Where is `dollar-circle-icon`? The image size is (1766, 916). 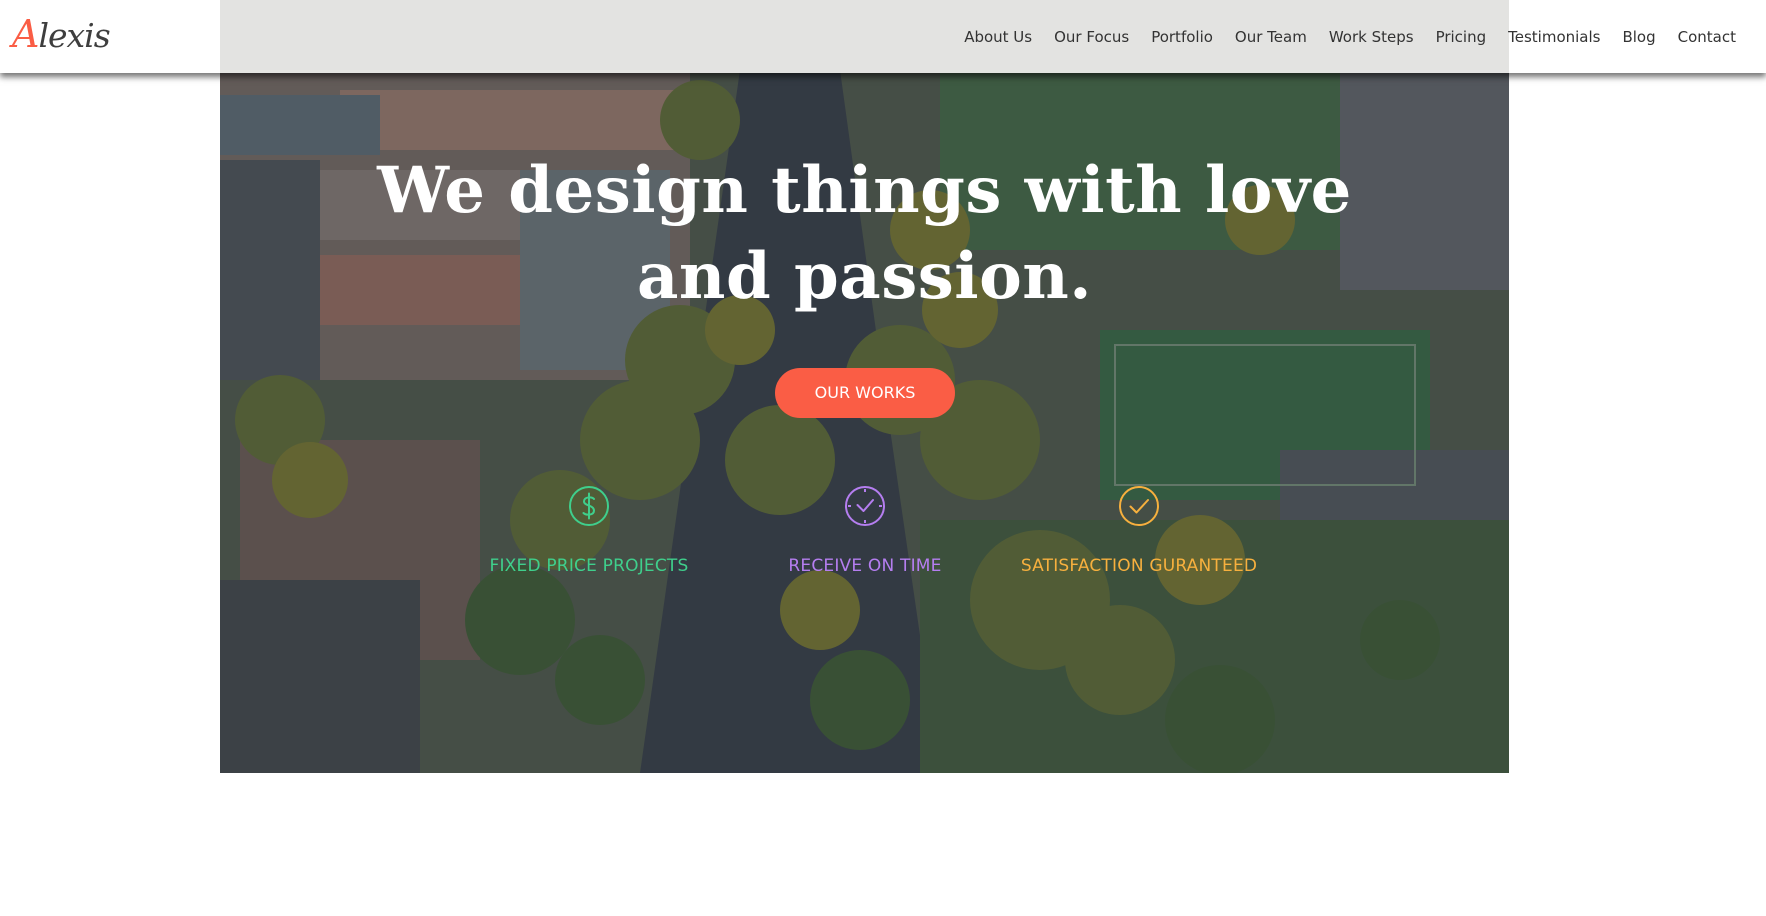 dollar-circle-icon is located at coordinates (589, 506).